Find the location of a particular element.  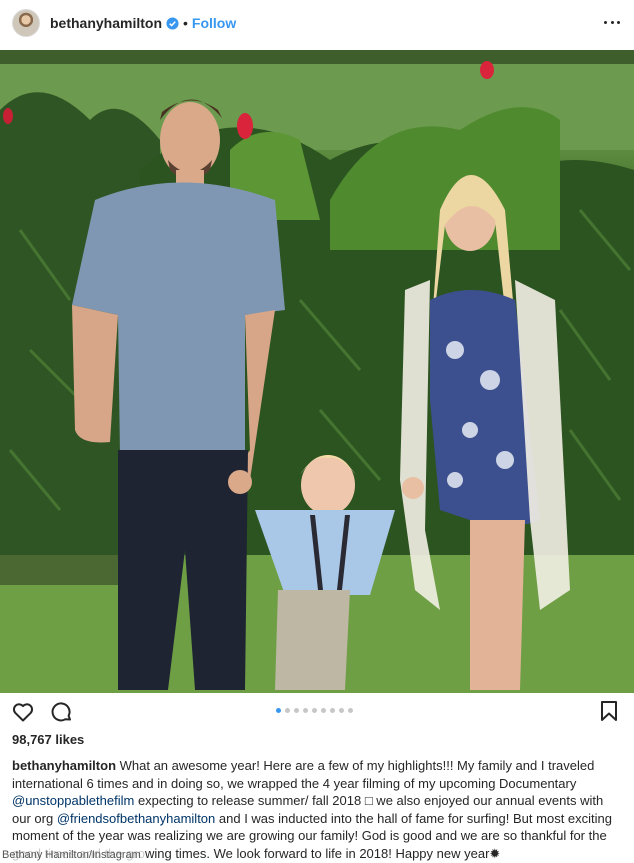

carousel-dot-active is located at coordinates (278, 710).